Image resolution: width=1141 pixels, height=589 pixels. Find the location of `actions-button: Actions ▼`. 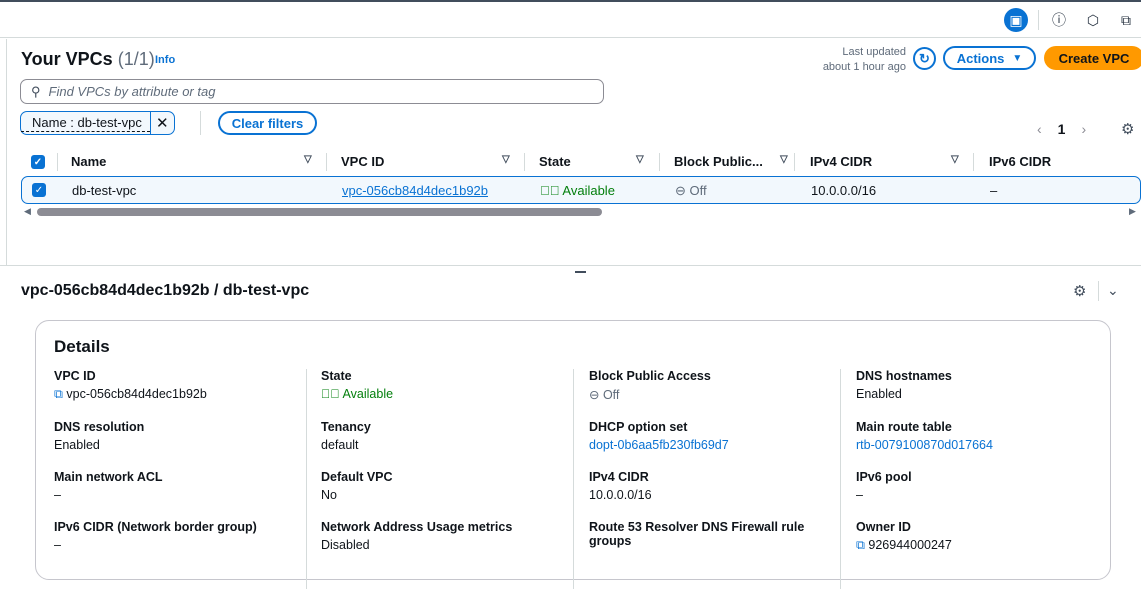

actions-button: Actions ▼ is located at coordinates (989, 58).